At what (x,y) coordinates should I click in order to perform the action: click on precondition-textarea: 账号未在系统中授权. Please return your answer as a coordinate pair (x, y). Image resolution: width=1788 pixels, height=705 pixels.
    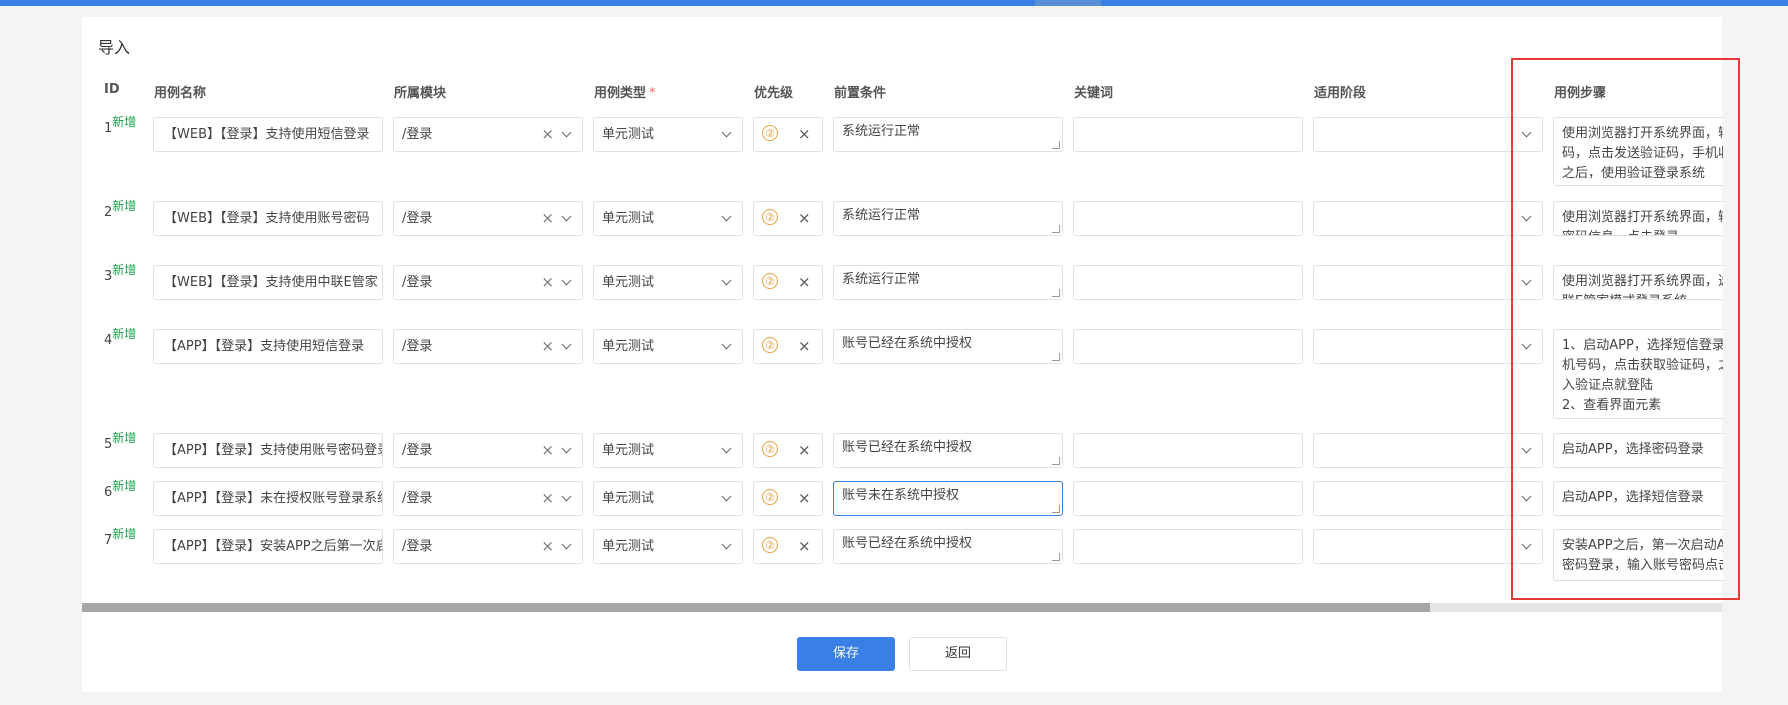
    Looking at the image, I should click on (948, 498).